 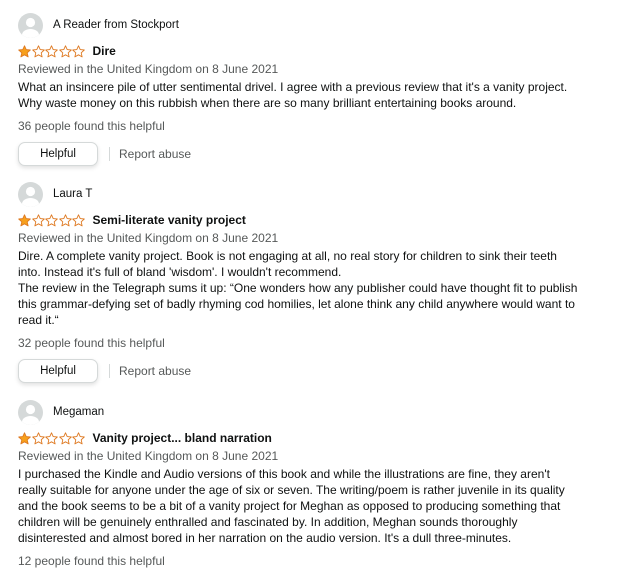 I want to click on review-title: Semi-literate vanity project, so click(x=169, y=220).